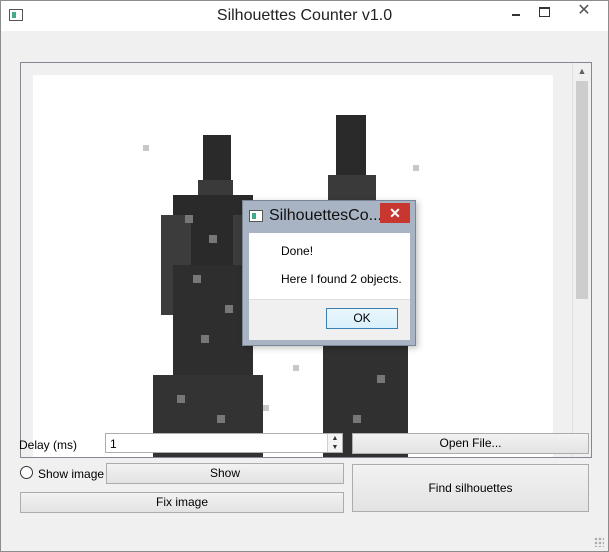  I want to click on resize-grip-icon, so click(599, 542).